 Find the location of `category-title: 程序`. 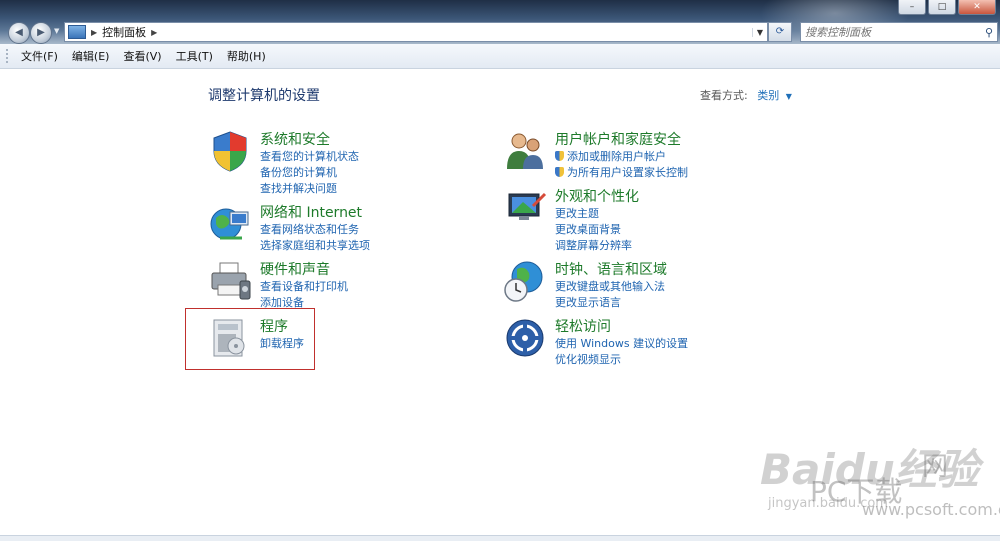

category-title: 程序 is located at coordinates (274, 326).